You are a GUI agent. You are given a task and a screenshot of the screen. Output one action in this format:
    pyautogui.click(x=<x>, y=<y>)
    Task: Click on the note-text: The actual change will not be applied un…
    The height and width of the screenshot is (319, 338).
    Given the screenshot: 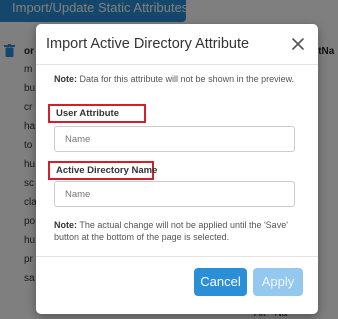 What is the action you would take?
    pyautogui.click(x=171, y=231)
    